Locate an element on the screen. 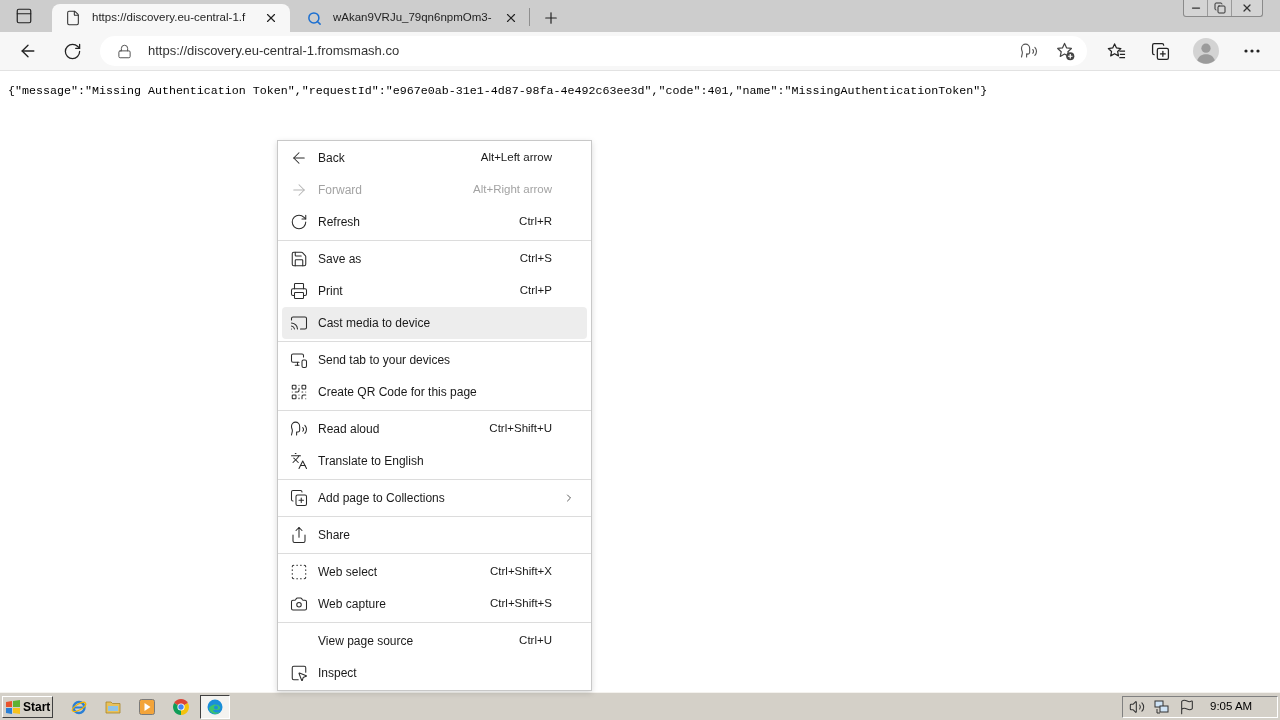 Image resolution: width=1280 pixels, height=720 pixels. keyboard-shortcut: Ctrl+P is located at coordinates (535, 291).